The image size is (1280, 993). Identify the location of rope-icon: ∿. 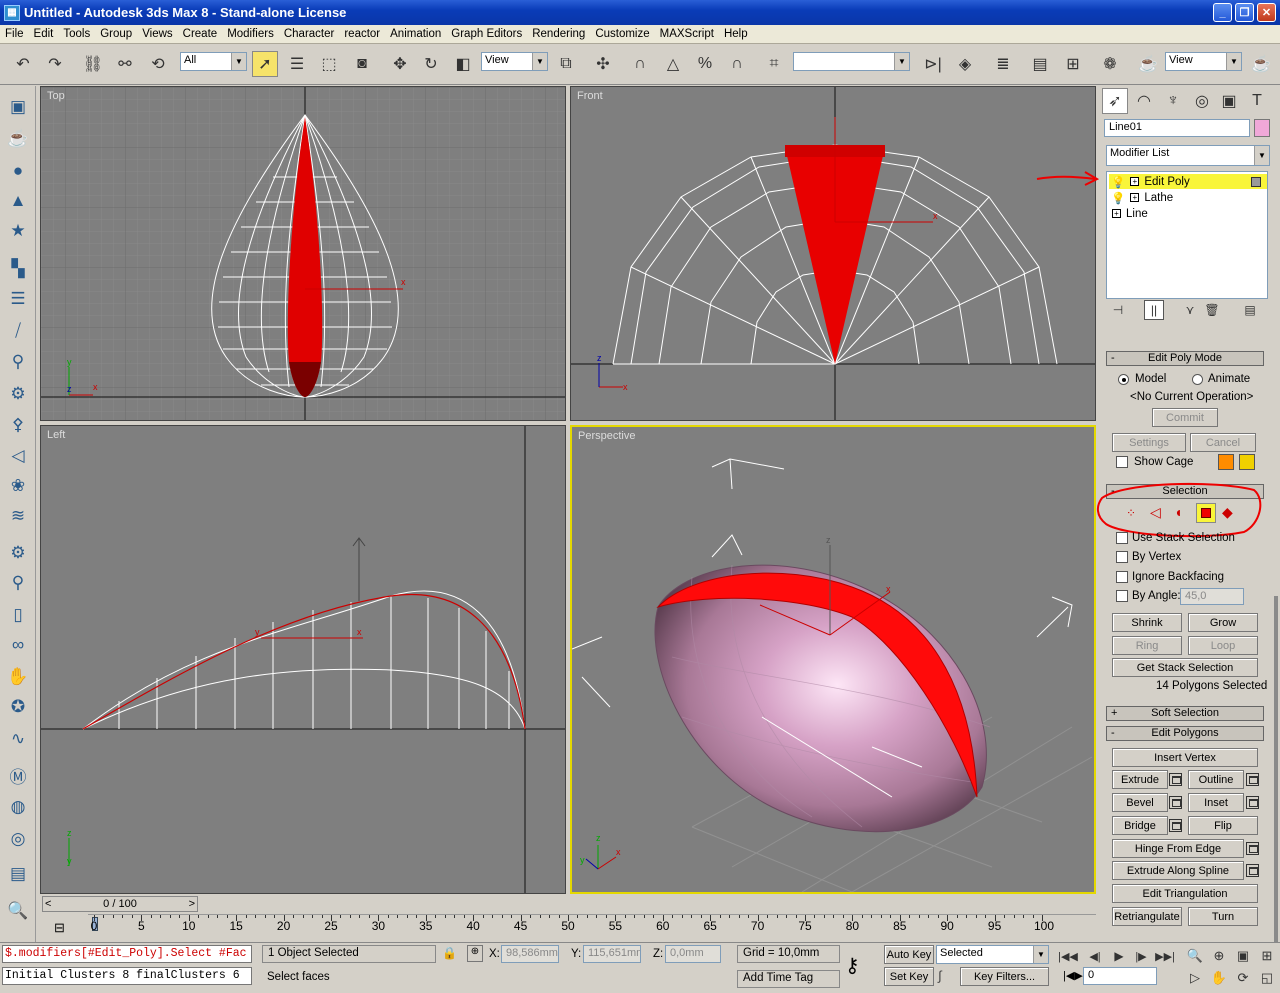
(18, 739).